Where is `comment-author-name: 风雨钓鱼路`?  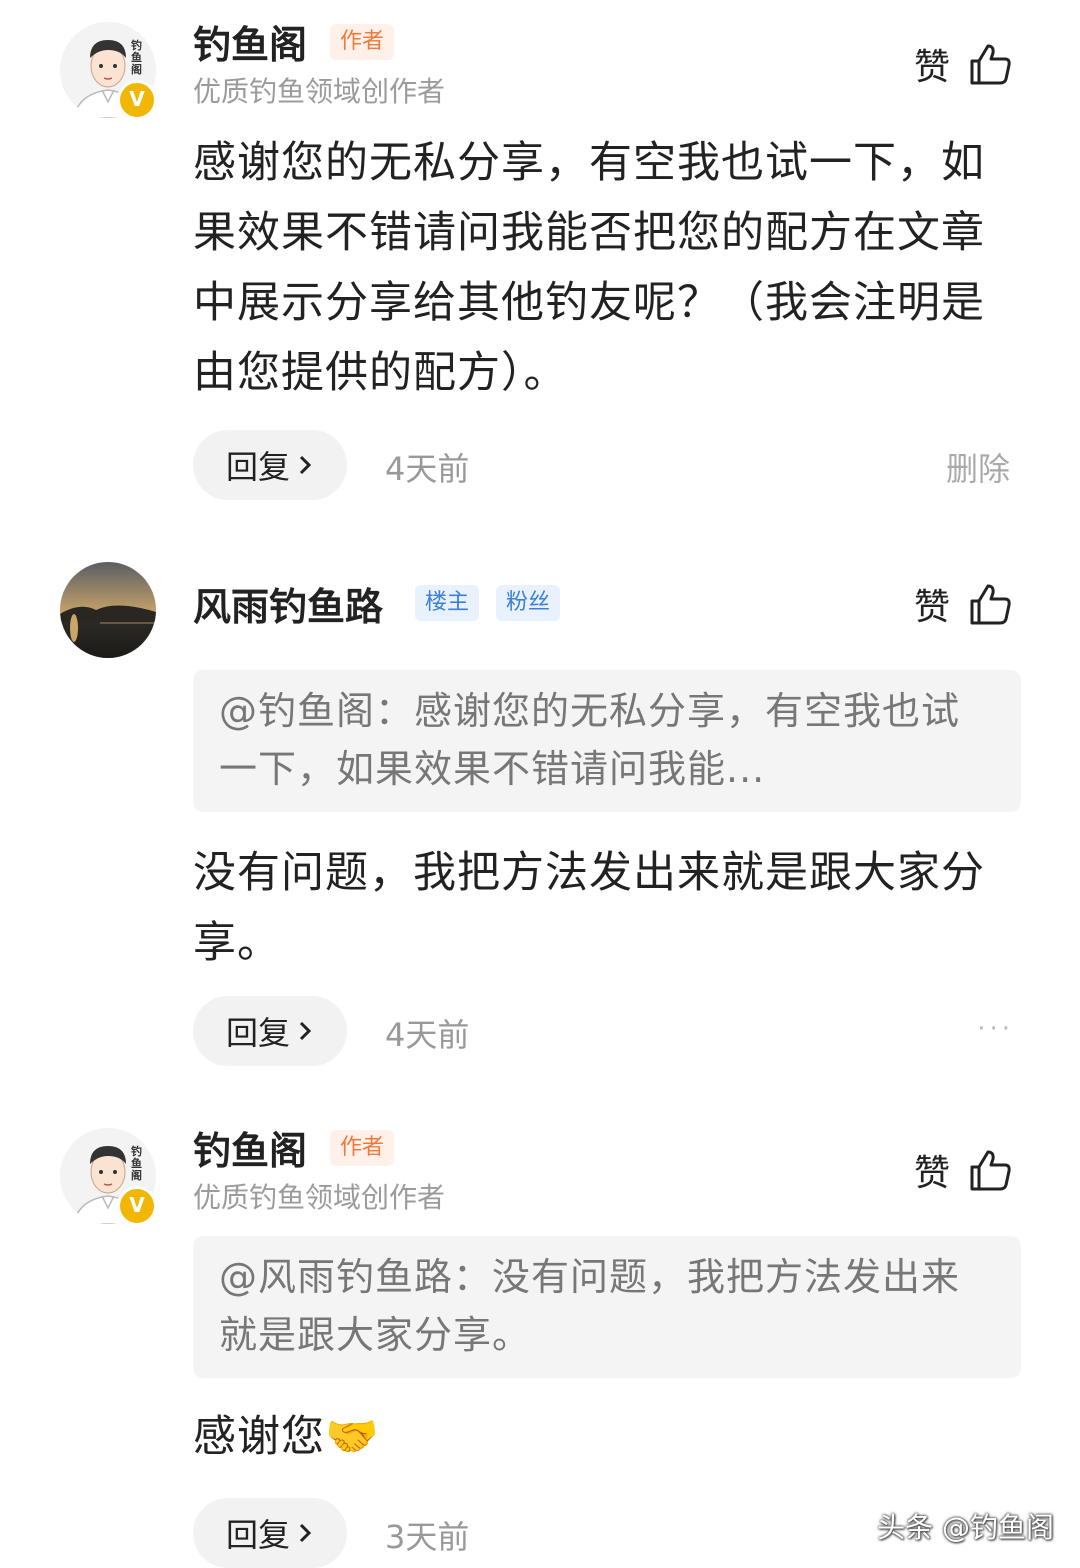 comment-author-name: 风雨钓鱼路 is located at coordinates (288, 603).